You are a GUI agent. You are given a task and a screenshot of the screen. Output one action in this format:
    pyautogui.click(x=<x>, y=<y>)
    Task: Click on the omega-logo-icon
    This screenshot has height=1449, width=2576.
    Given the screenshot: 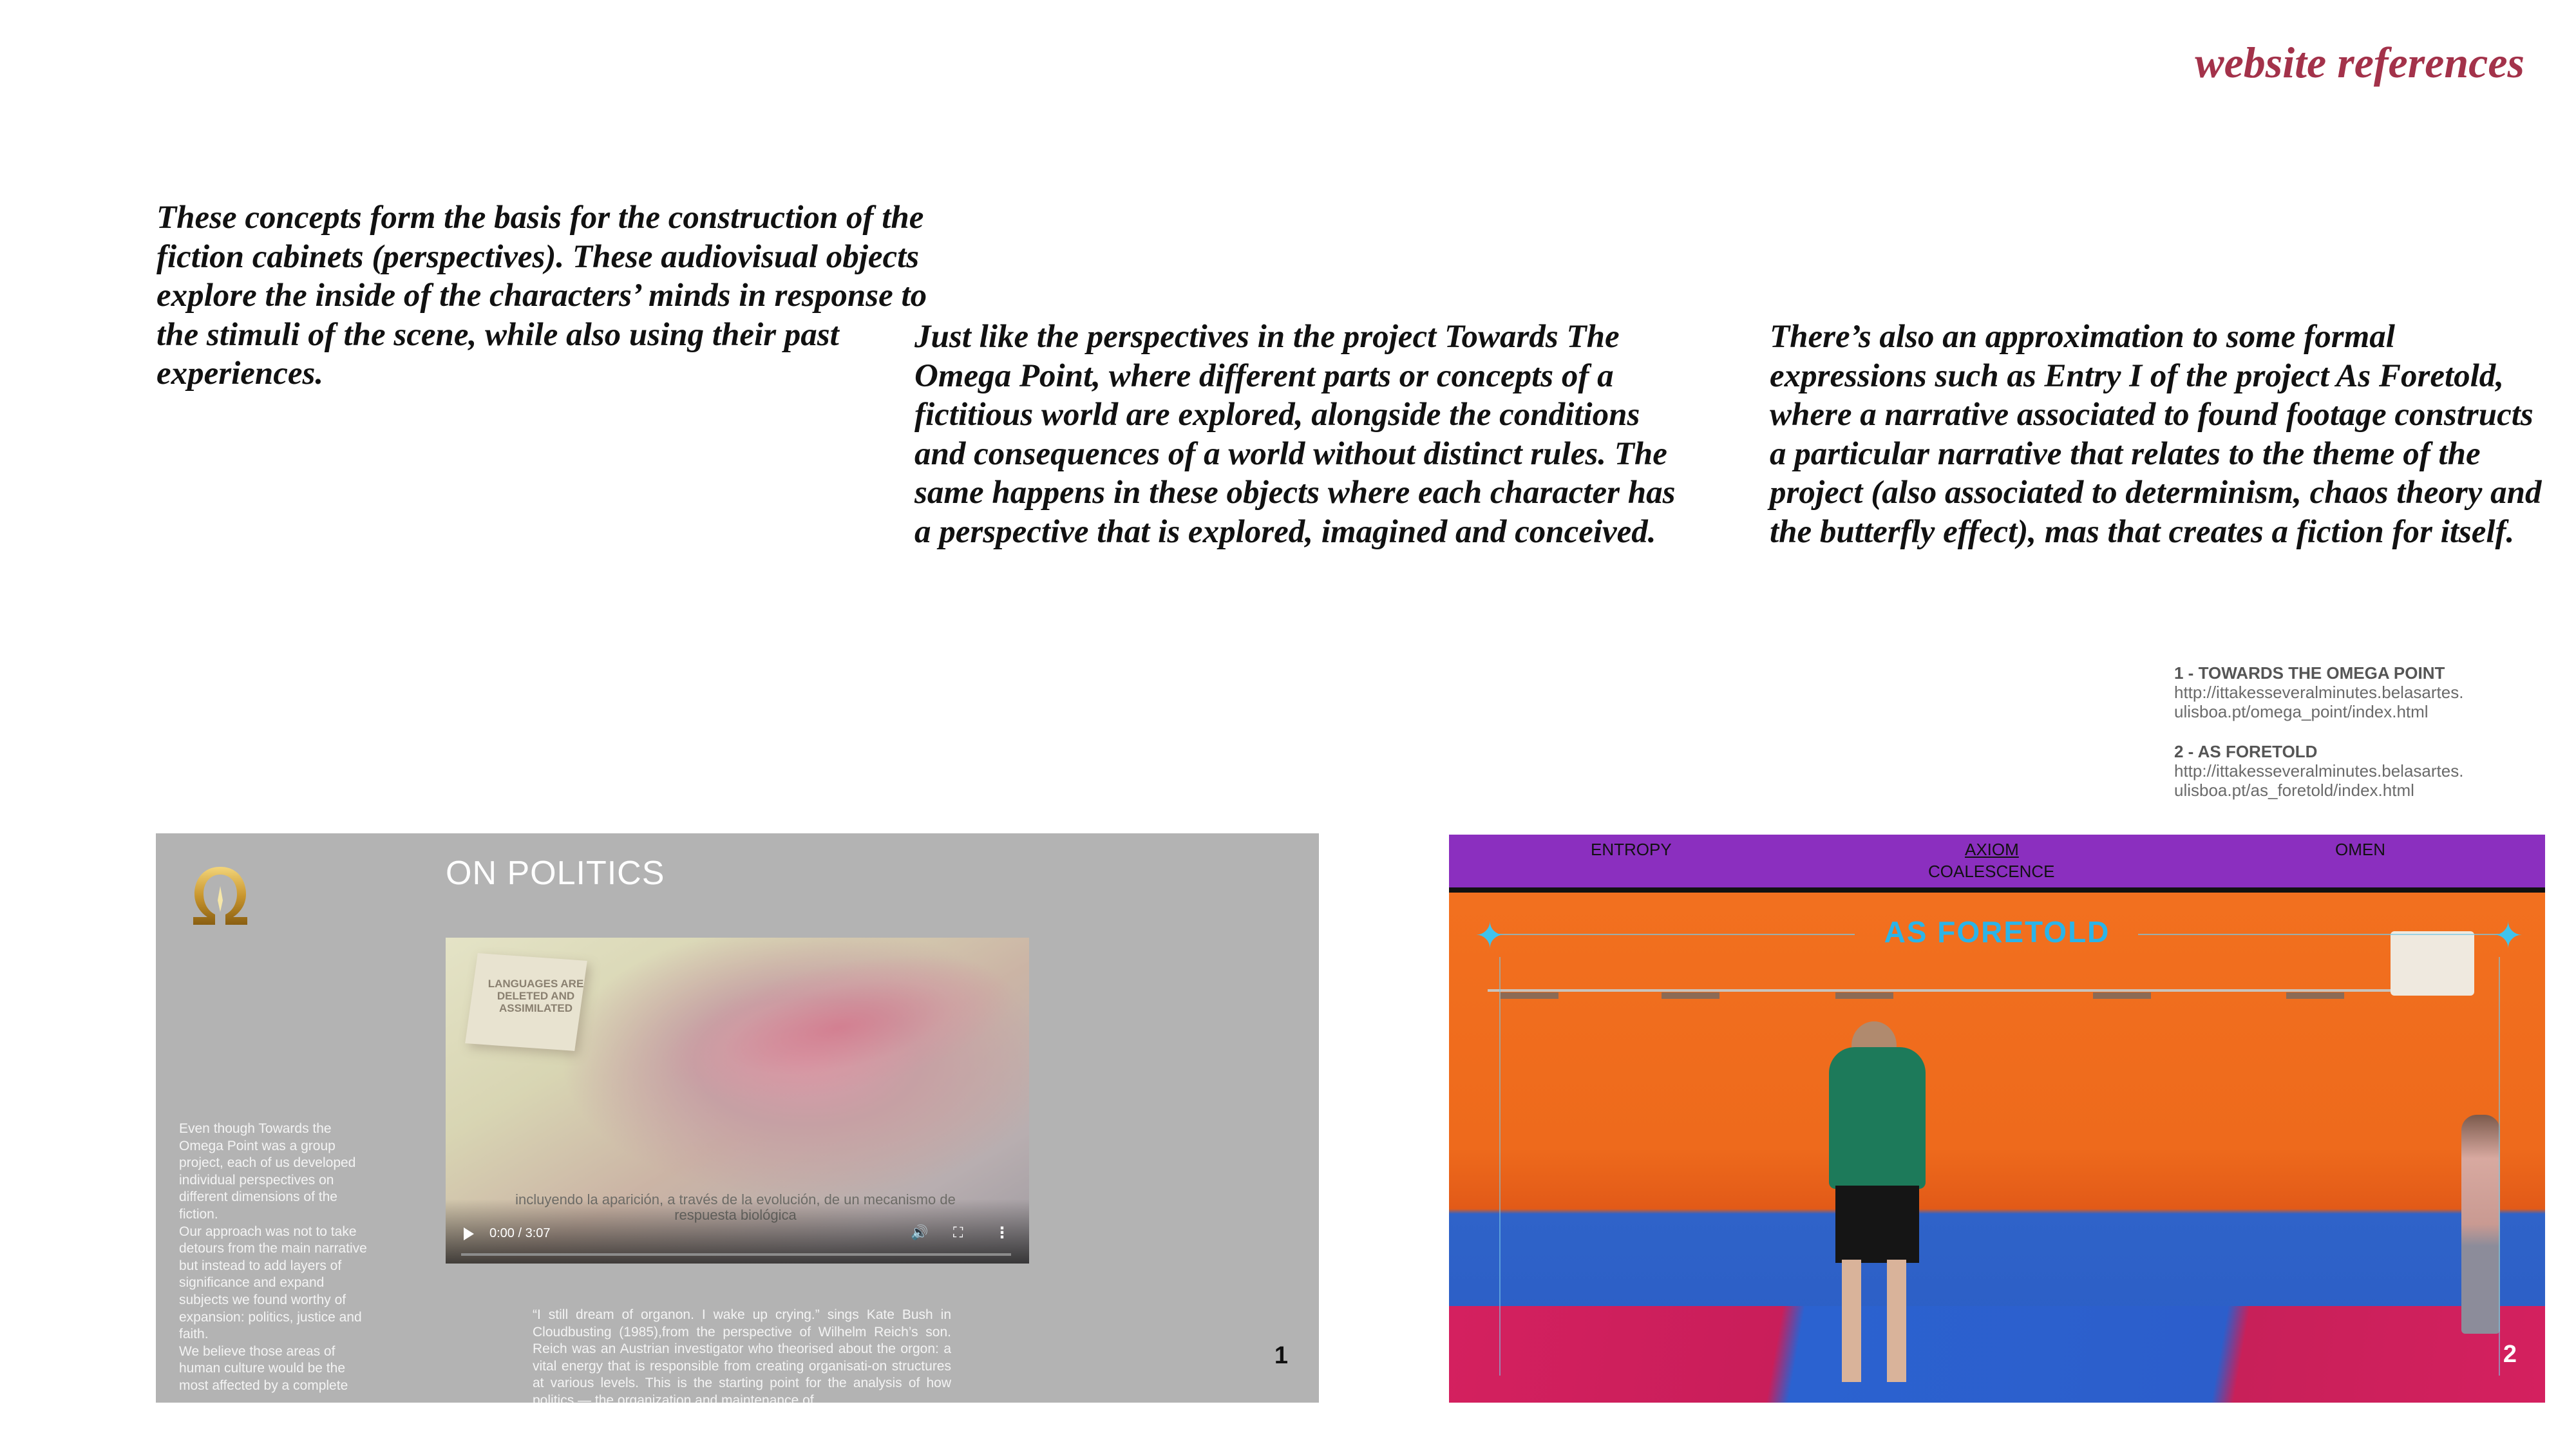 What is the action you would take?
    pyautogui.click(x=220, y=896)
    